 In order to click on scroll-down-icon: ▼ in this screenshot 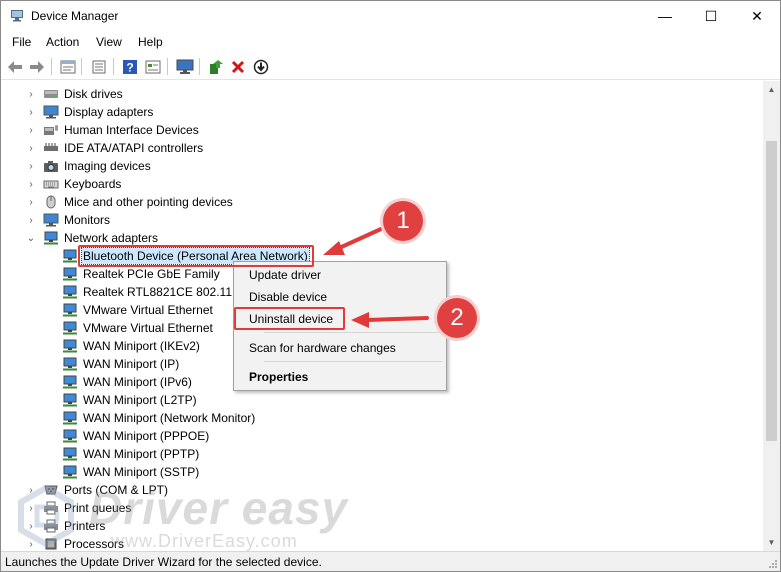, I will do `click(771, 542)`.